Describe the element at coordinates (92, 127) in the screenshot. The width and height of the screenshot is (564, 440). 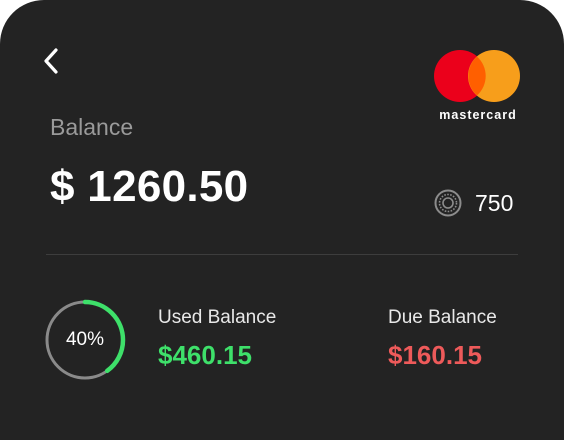
I see `balance-label: Balance` at that location.